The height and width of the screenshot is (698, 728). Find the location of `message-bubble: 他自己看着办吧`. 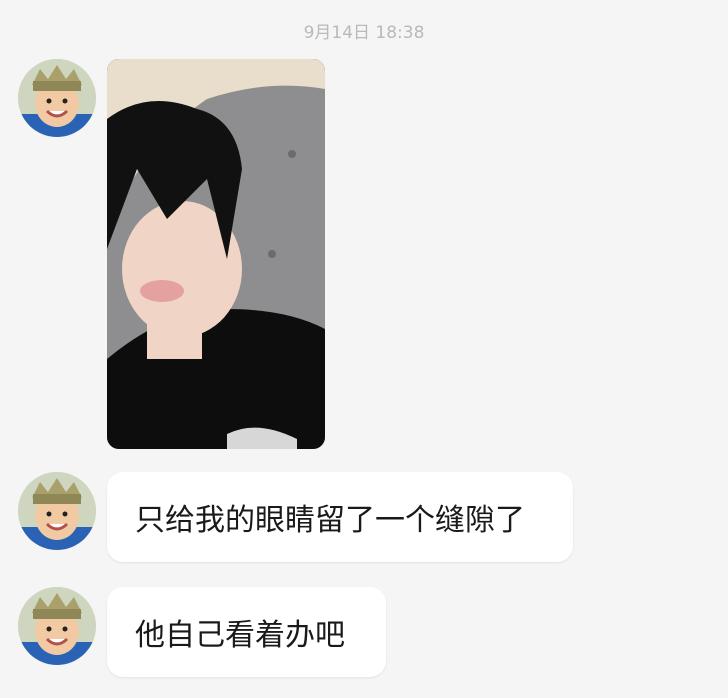

message-bubble: 他自己看着办吧 is located at coordinates (246, 632).